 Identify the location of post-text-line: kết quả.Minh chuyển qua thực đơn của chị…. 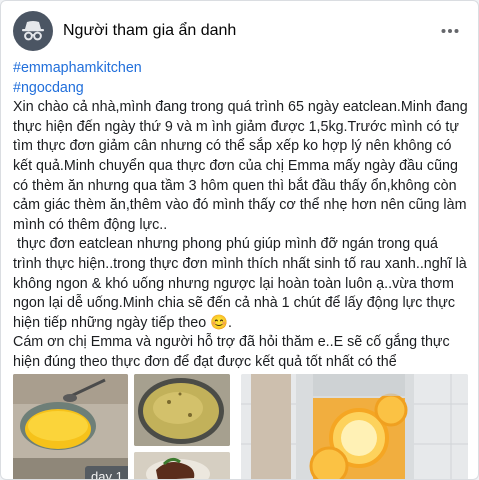
(235, 165).